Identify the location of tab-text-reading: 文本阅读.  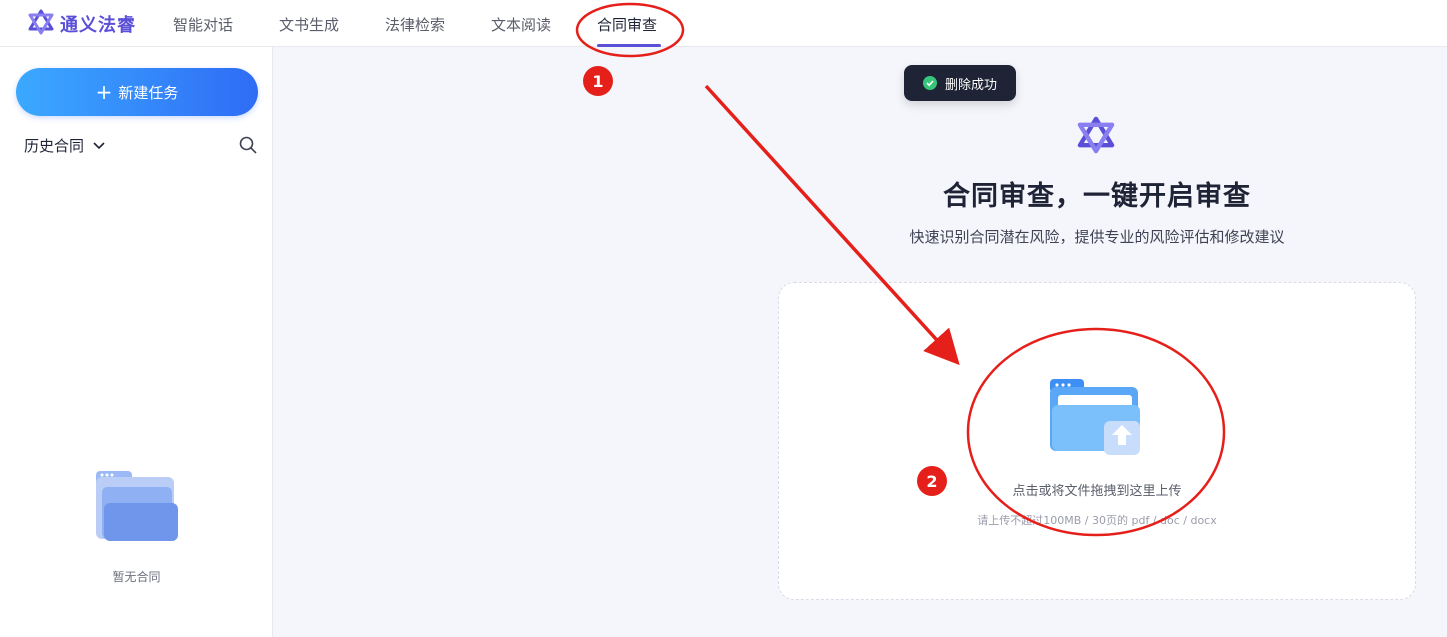
(521, 24).